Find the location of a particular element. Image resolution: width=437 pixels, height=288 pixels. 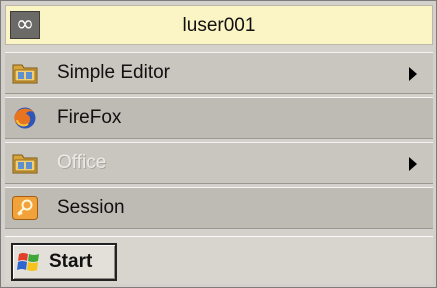

menu-item-label: Session is located at coordinates (91, 207).